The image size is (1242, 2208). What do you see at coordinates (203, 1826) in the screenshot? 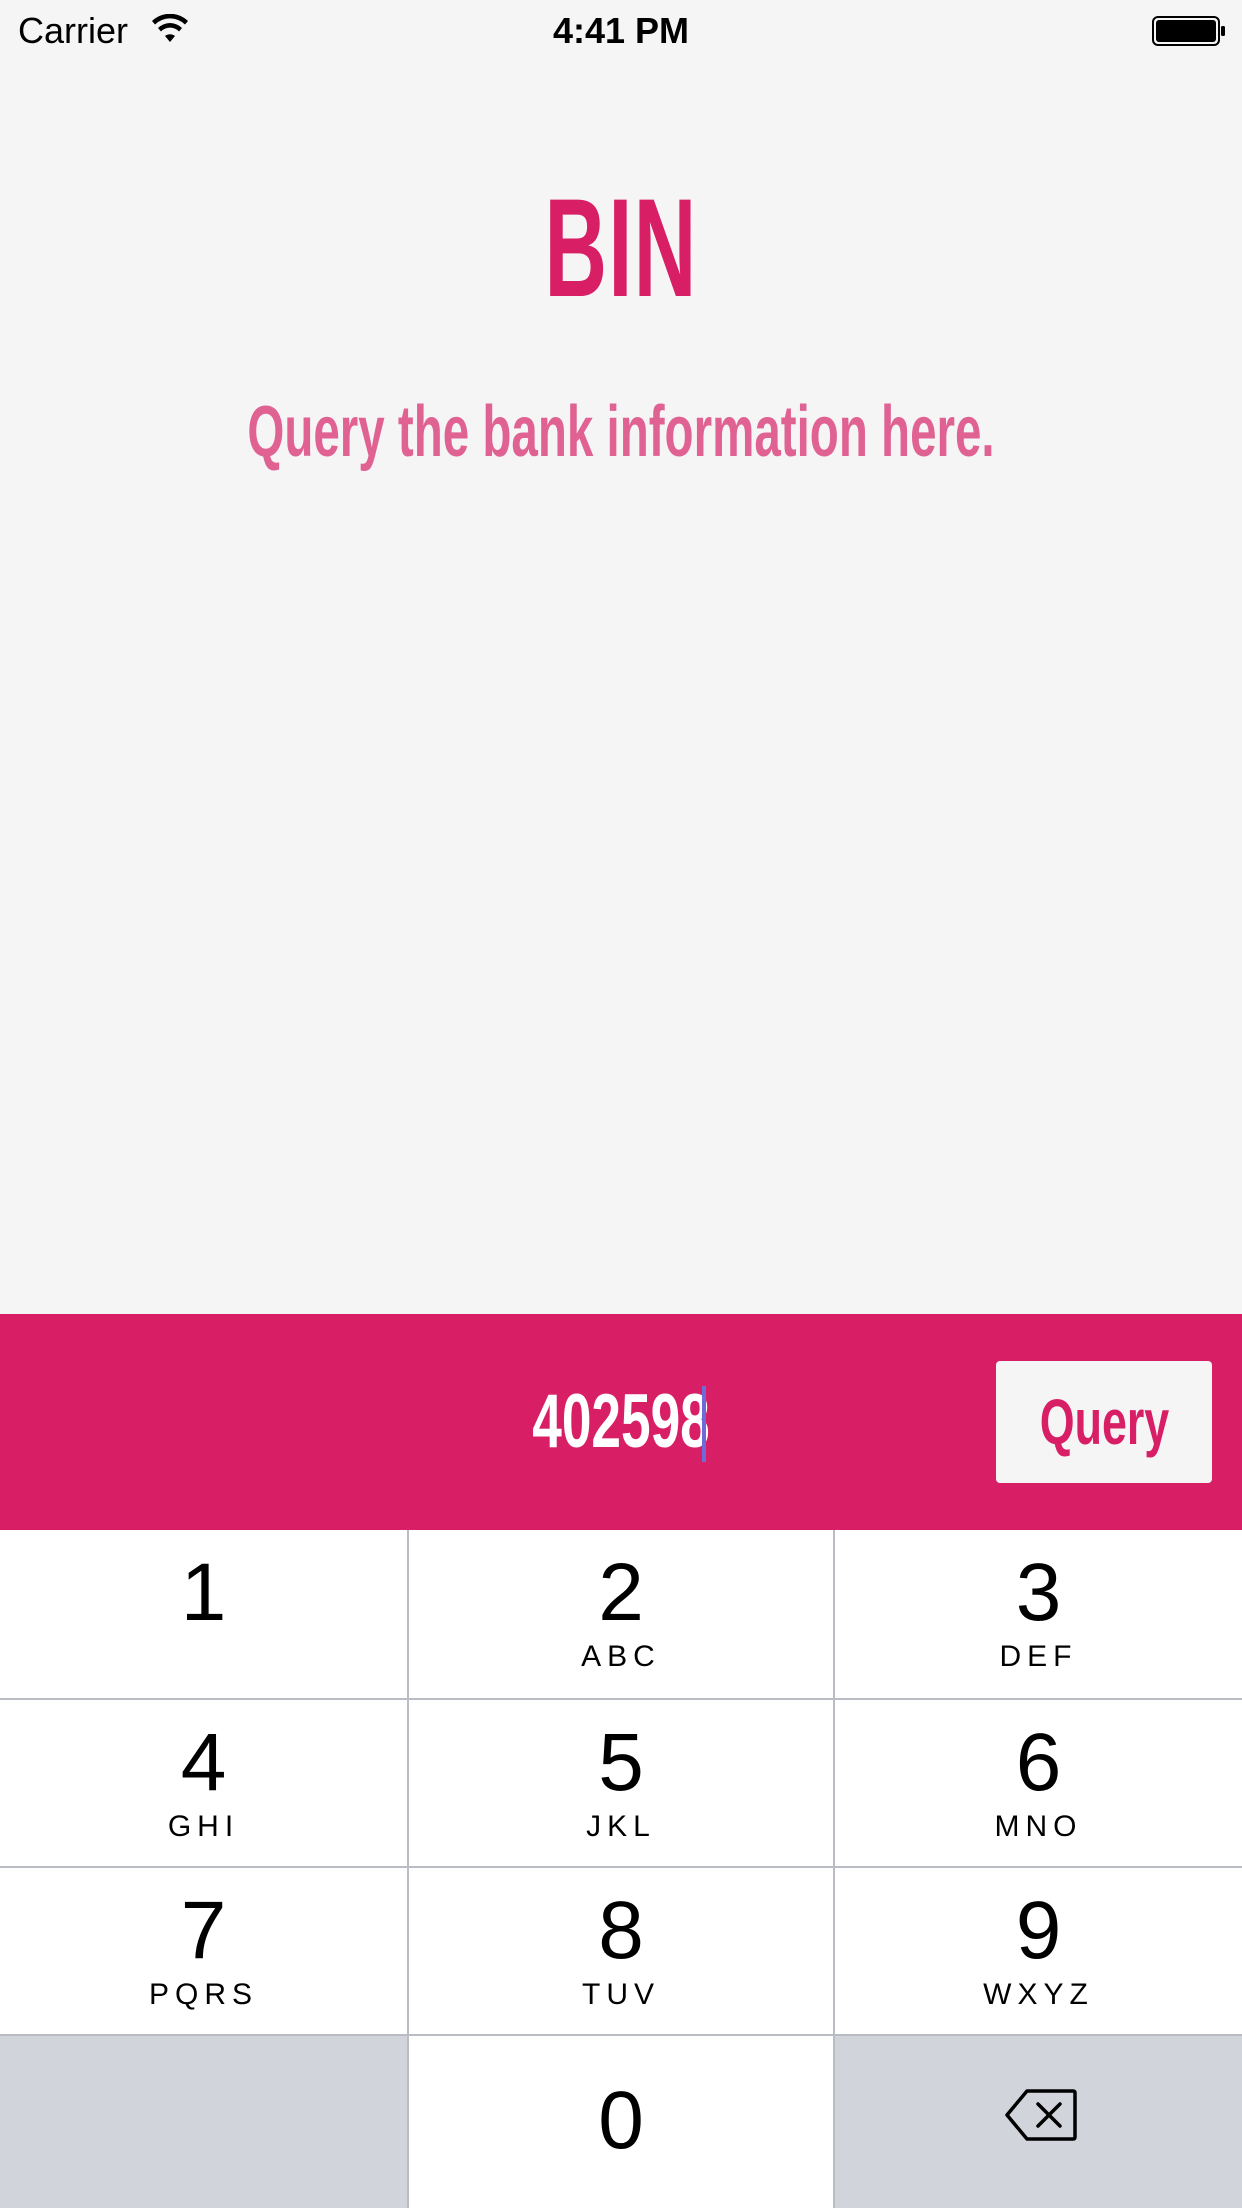
I see `key-letters: GHI` at bounding box center [203, 1826].